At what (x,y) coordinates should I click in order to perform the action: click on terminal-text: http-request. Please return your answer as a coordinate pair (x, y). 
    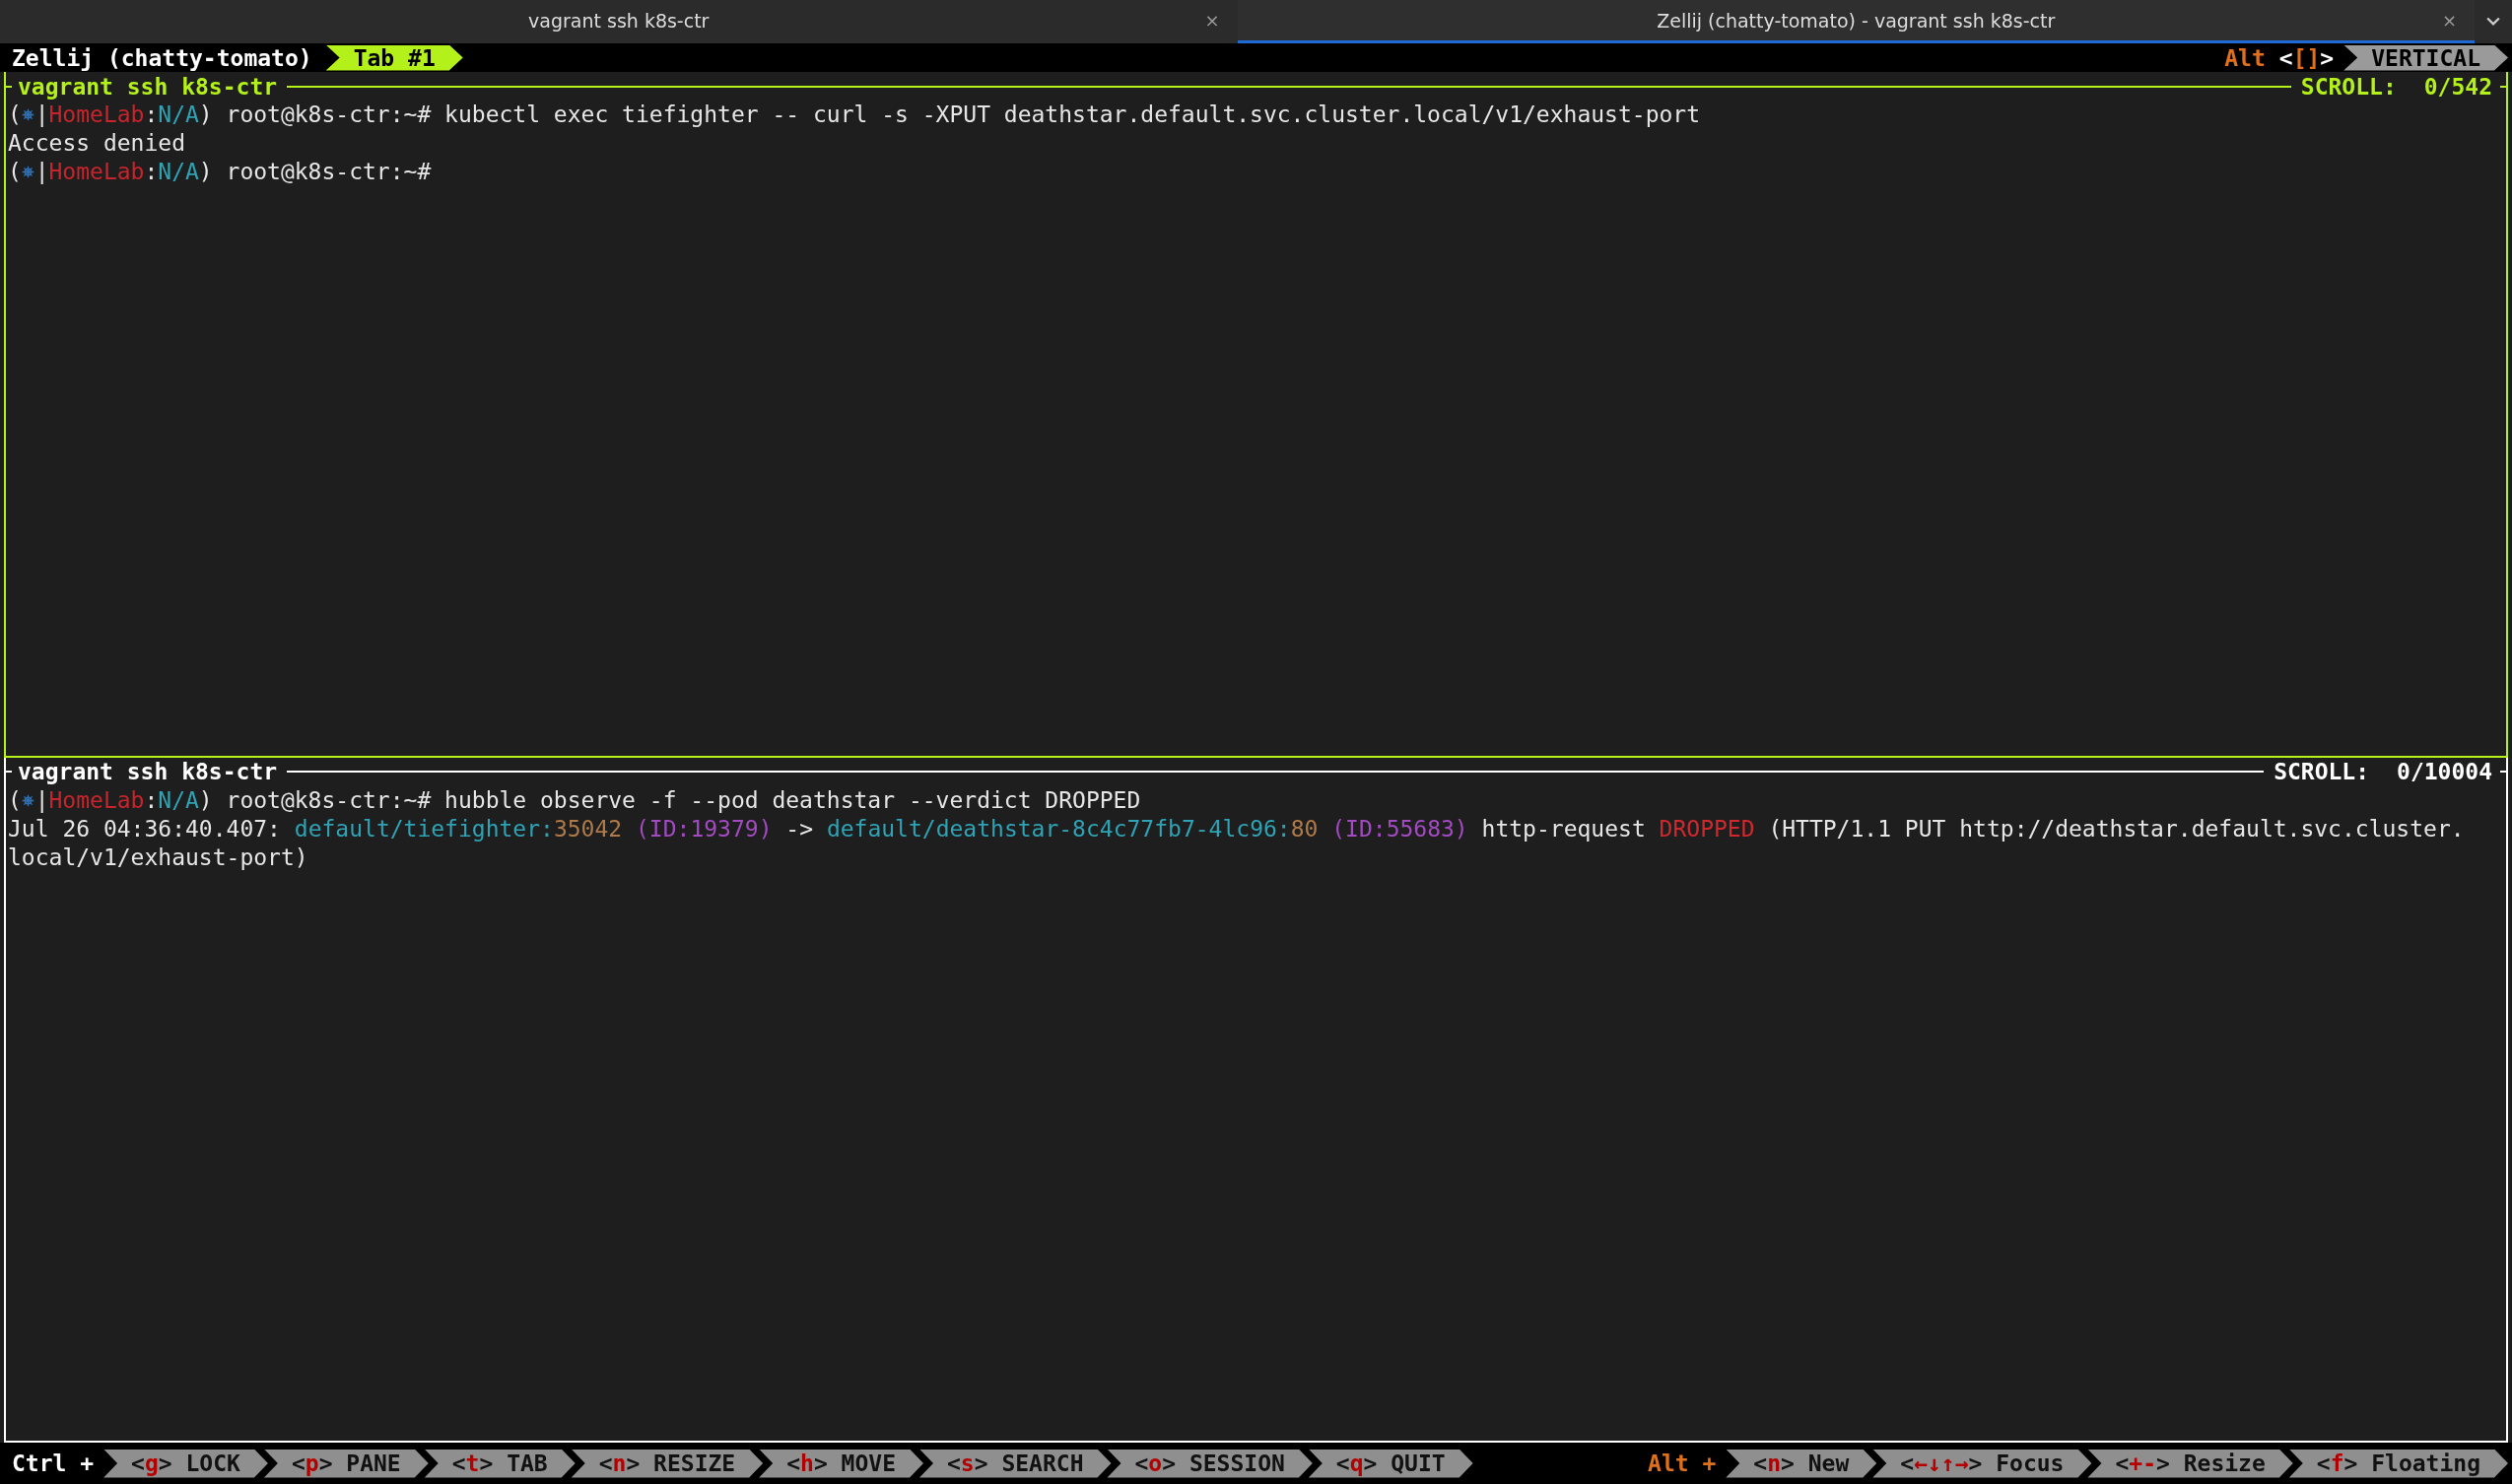
    Looking at the image, I should click on (1563, 828).